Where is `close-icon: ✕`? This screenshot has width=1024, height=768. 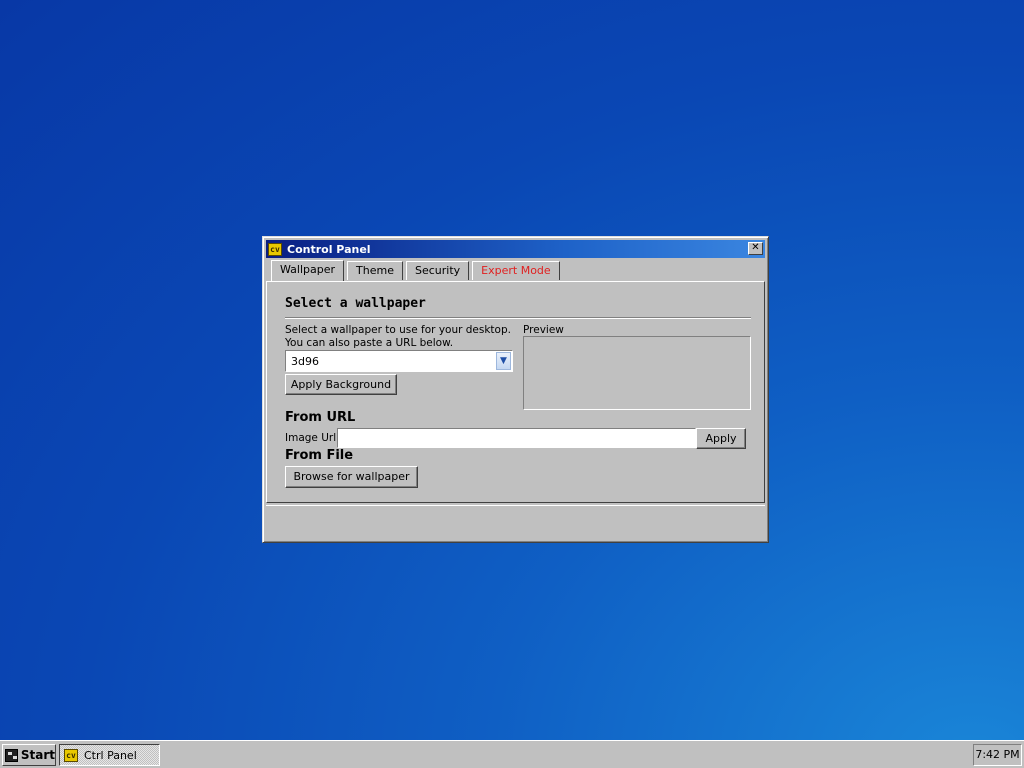 close-icon: ✕ is located at coordinates (755, 247).